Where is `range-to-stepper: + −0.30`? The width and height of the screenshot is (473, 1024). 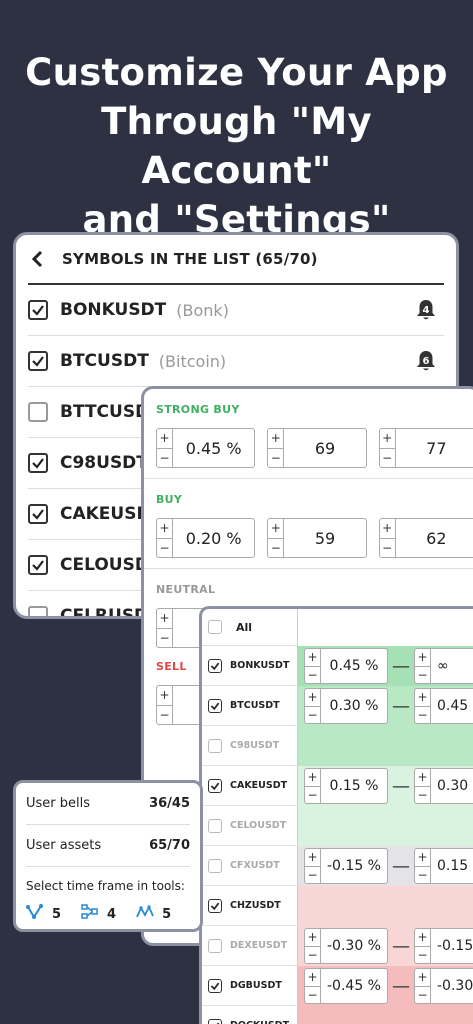
range-to-stepper: + −0.30 is located at coordinates (443, 786).